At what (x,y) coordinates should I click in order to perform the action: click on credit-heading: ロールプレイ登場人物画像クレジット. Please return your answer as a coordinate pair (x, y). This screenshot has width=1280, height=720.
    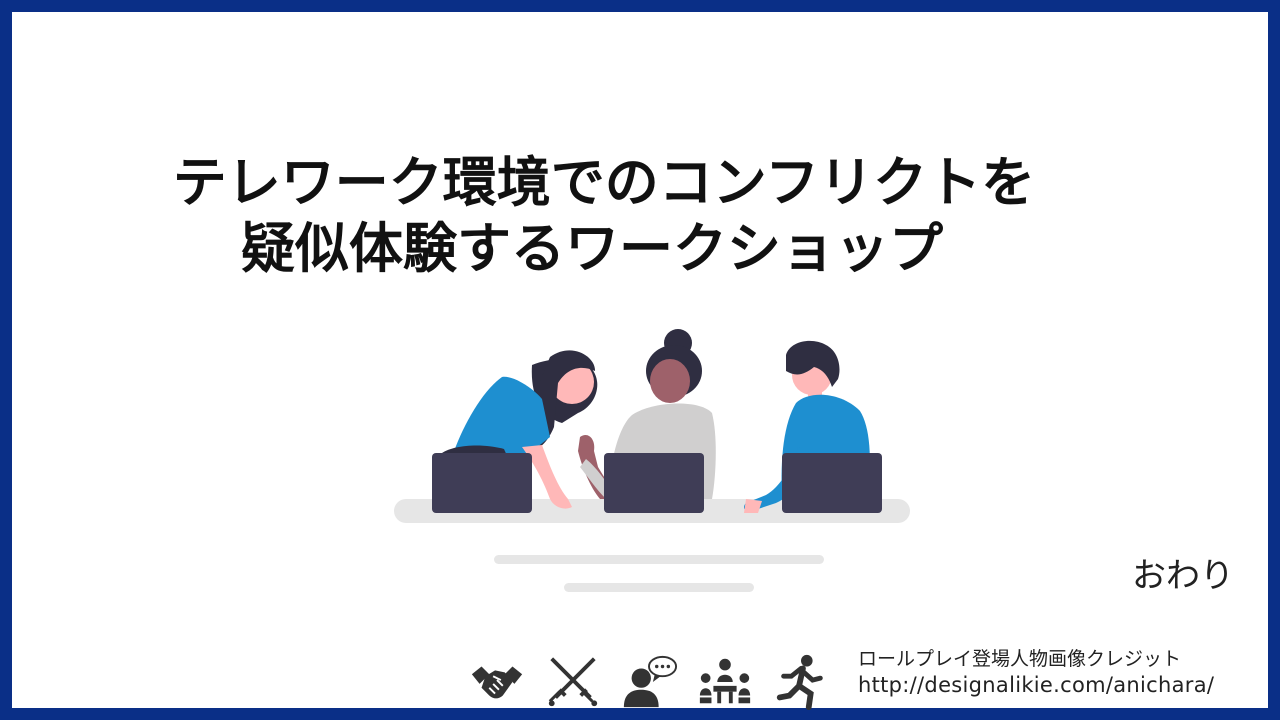
    Looking at the image, I should click on (1020, 659).